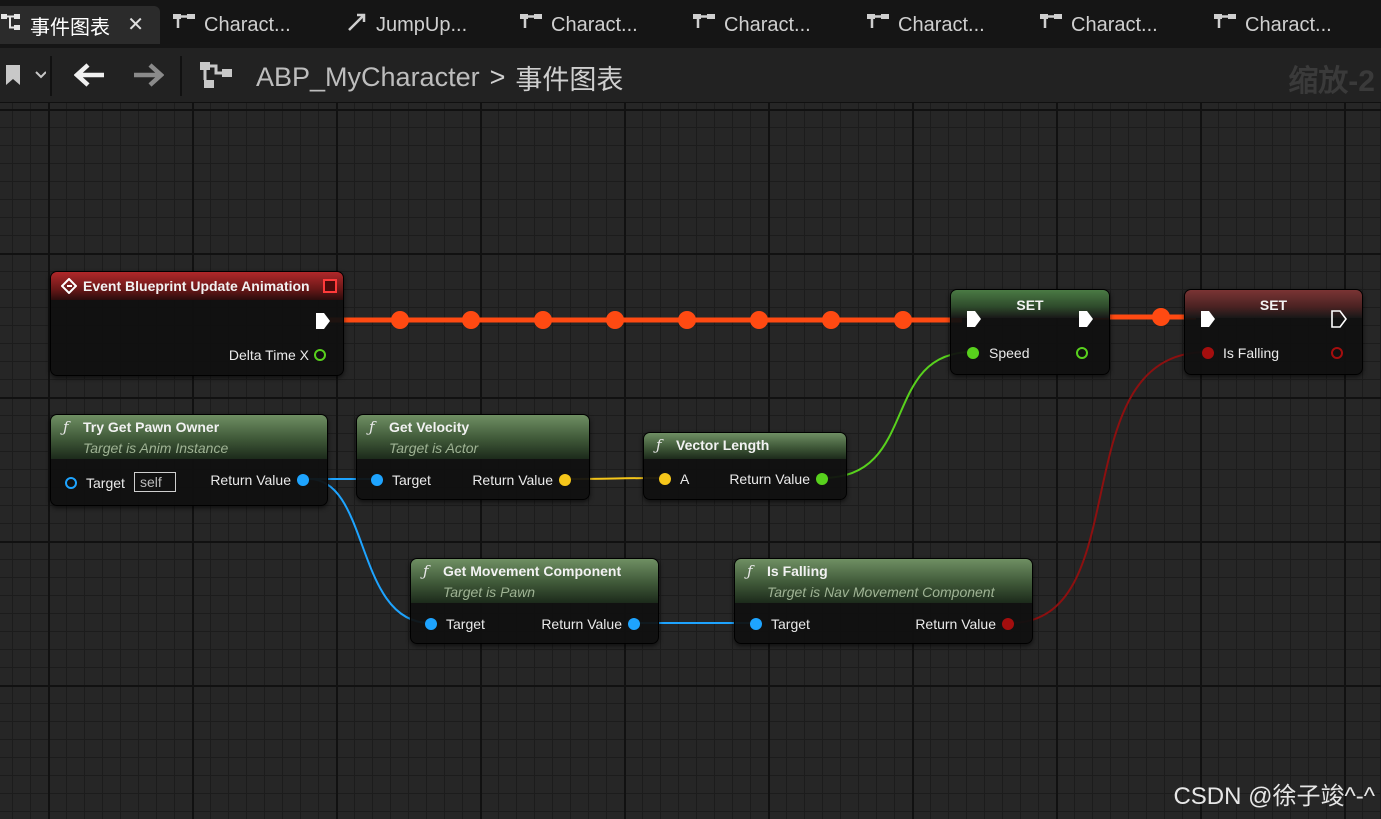 This screenshot has height=819, width=1381. What do you see at coordinates (1208, 353) in the screenshot?
I see `bool-in-pin` at bounding box center [1208, 353].